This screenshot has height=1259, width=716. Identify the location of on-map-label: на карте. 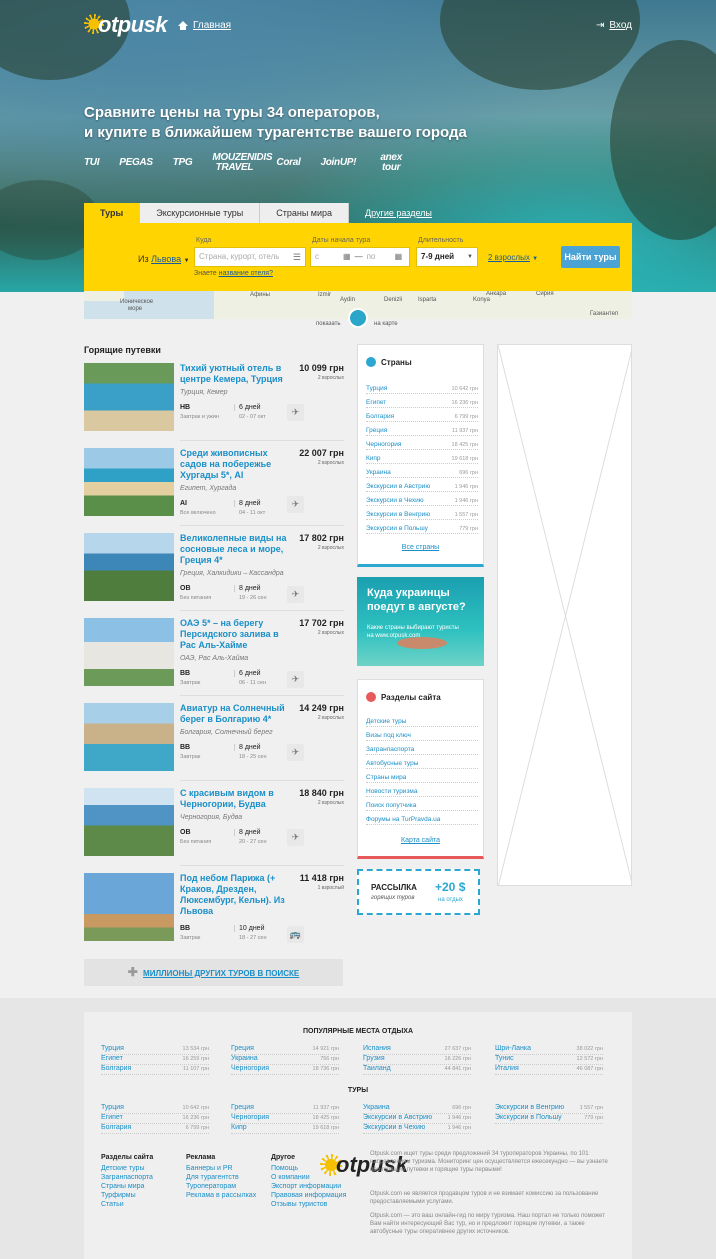
(386, 324).